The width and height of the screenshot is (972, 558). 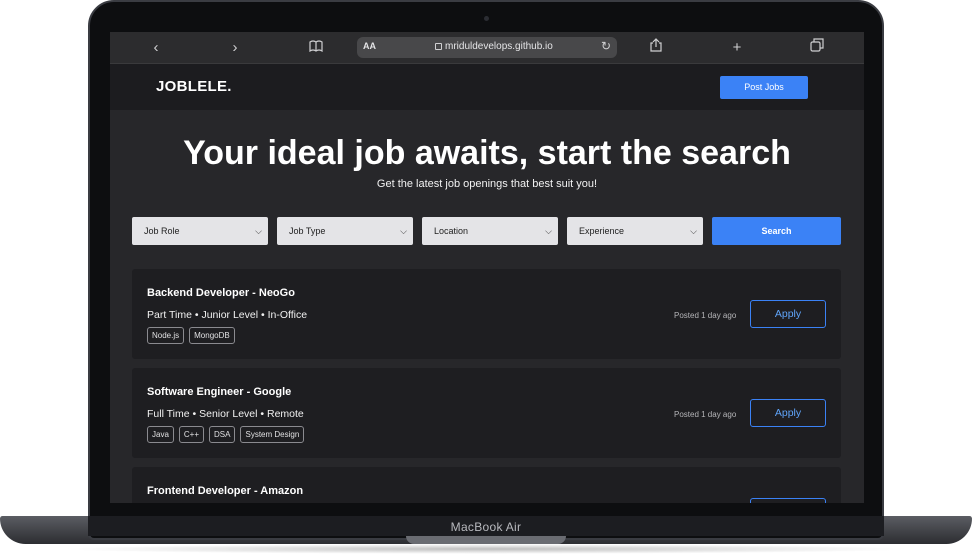 I want to click on text-size-button: AA, so click(x=369, y=46).